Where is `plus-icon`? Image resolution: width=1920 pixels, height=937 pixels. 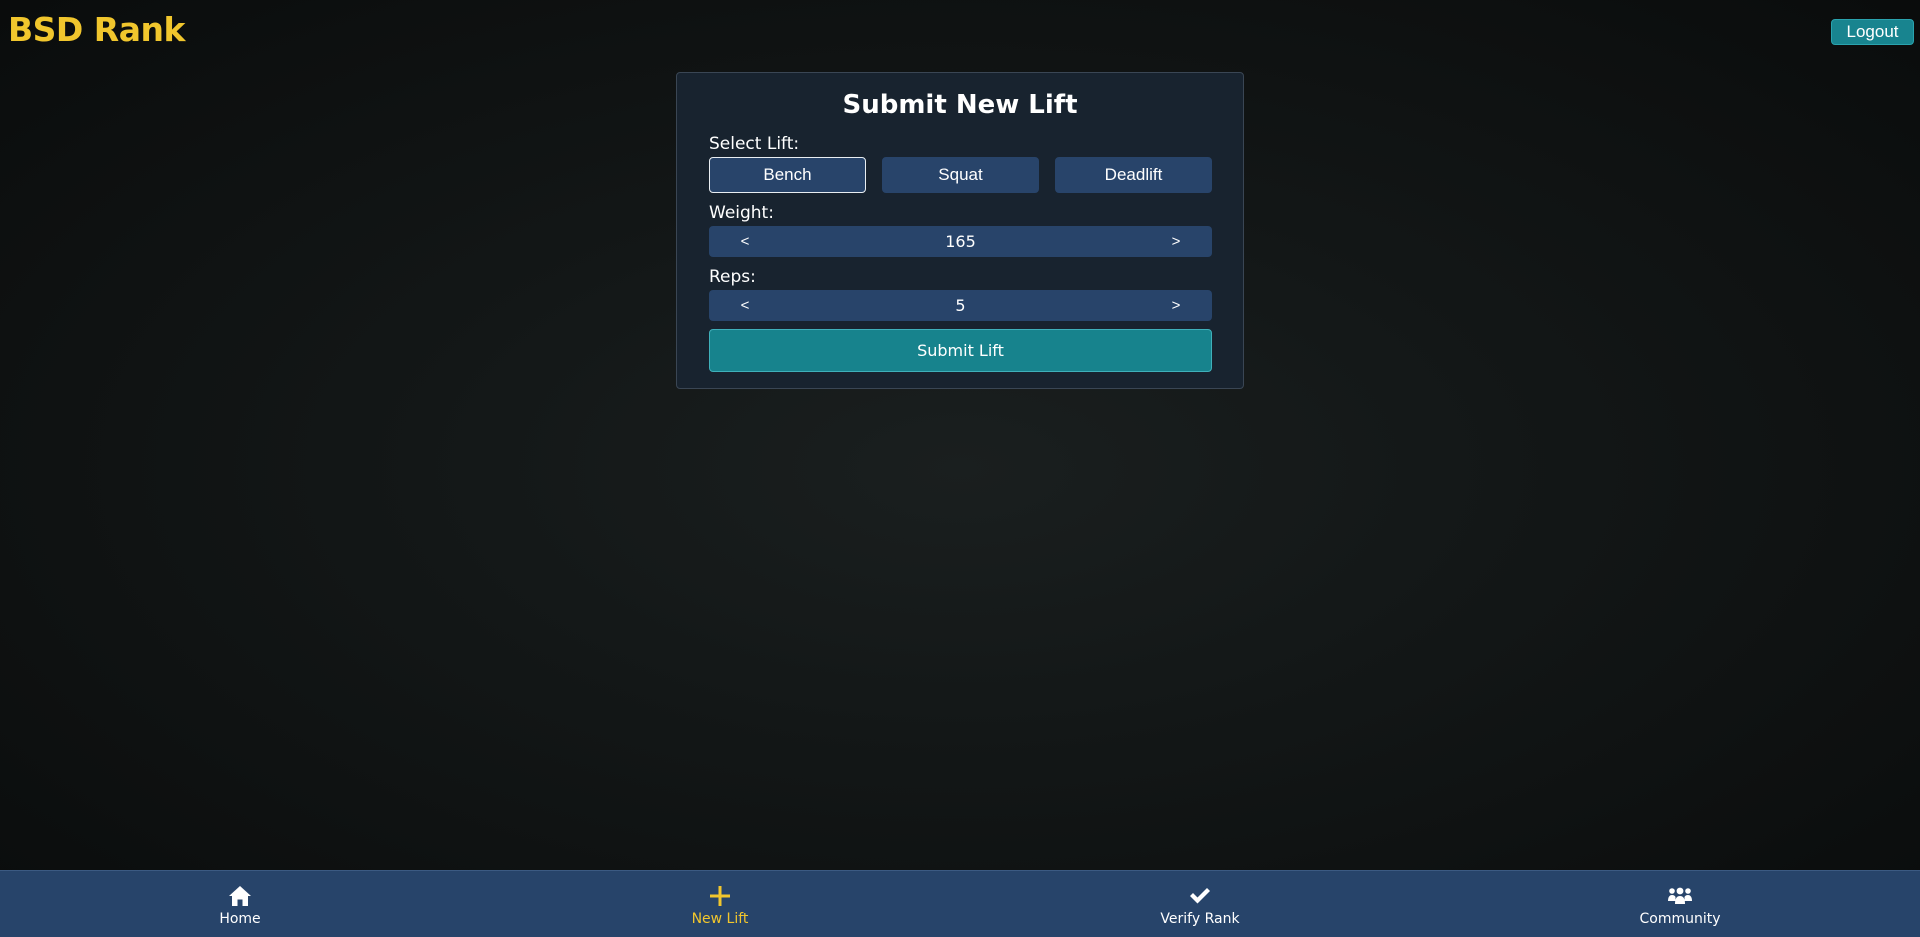 plus-icon is located at coordinates (720, 896).